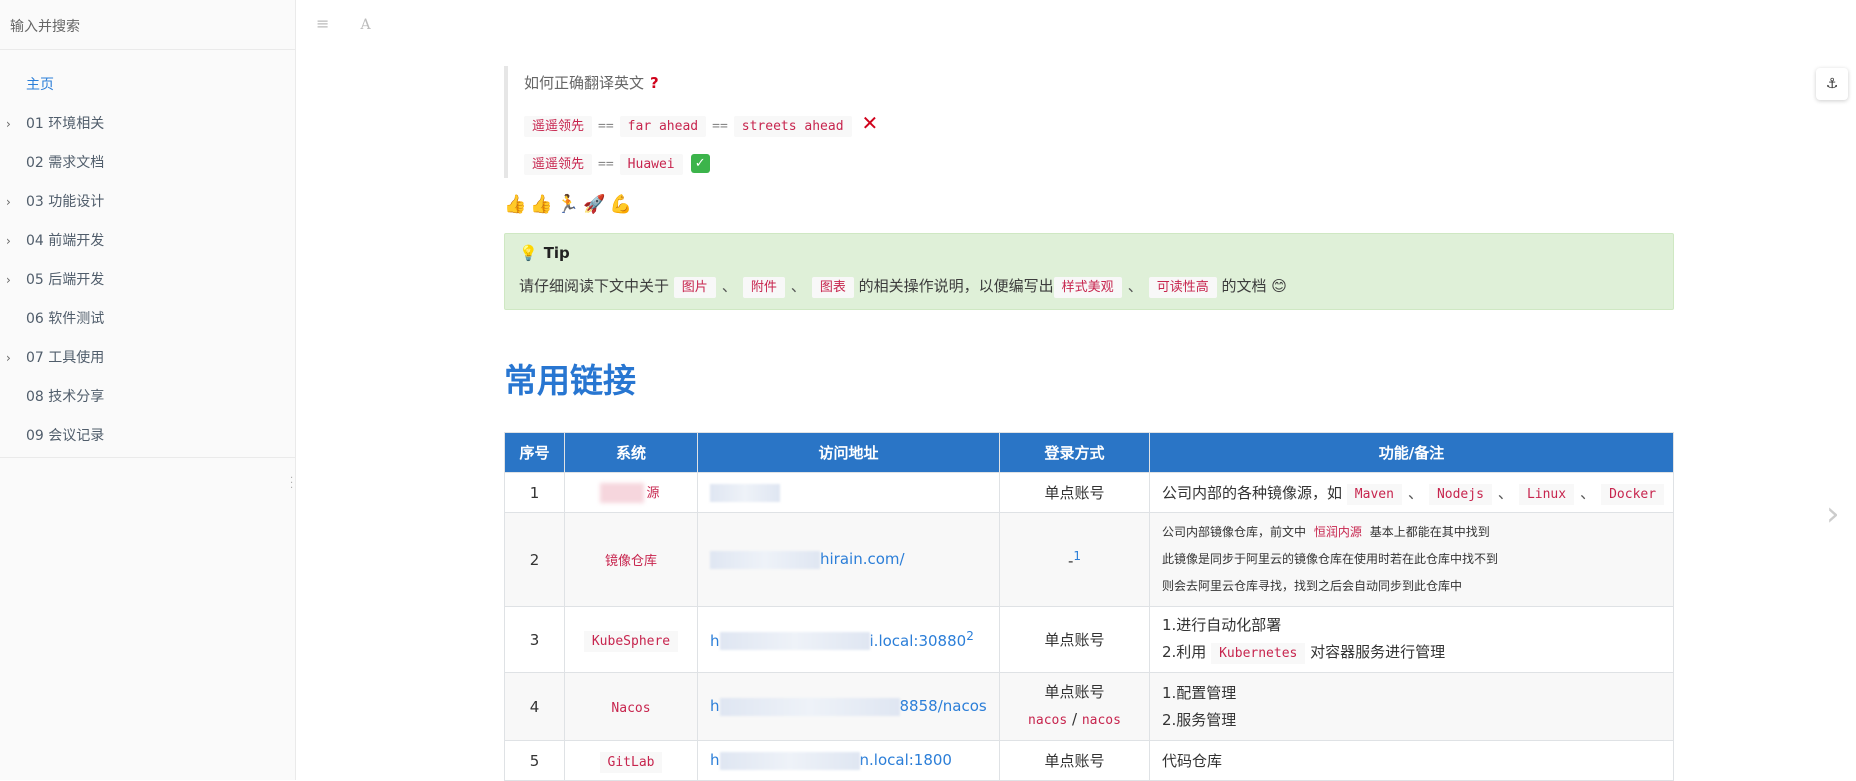  What do you see at coordinates (534, 452) in the screenshot?
I see `table-header: 序号` at bounding box center [534, 452].